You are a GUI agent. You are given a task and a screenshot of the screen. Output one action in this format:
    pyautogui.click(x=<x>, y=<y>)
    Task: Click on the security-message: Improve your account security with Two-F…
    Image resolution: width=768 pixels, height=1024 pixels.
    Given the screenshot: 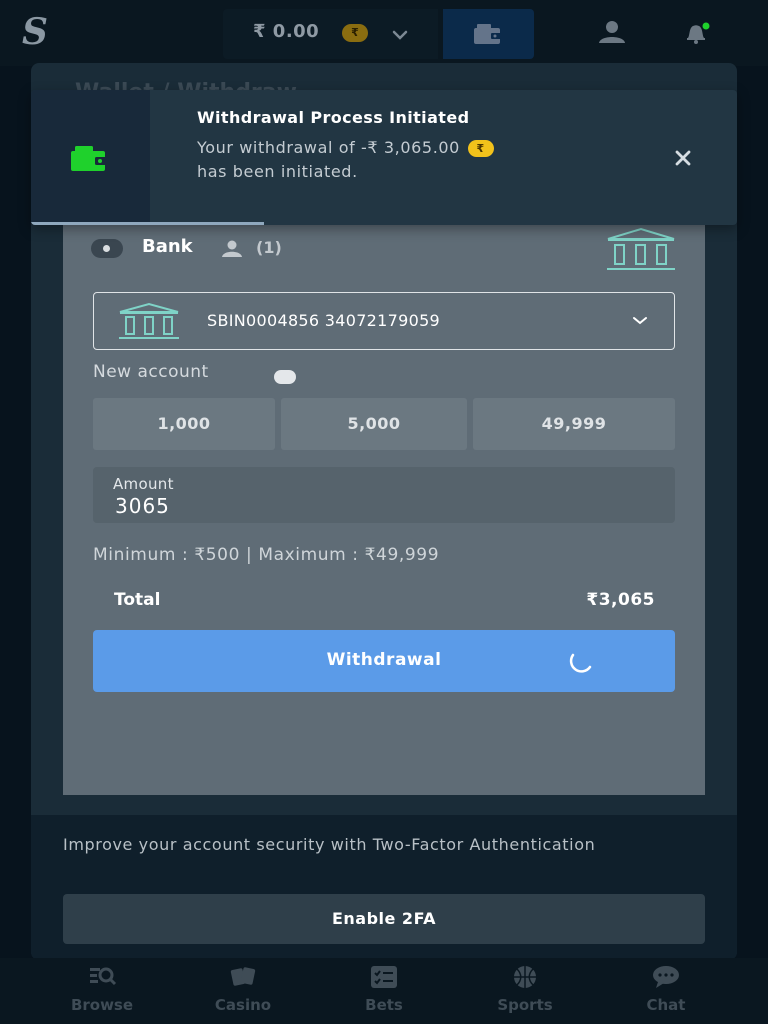 What is the action you would take?
    pyautogui.click(x=329, y=844)
    